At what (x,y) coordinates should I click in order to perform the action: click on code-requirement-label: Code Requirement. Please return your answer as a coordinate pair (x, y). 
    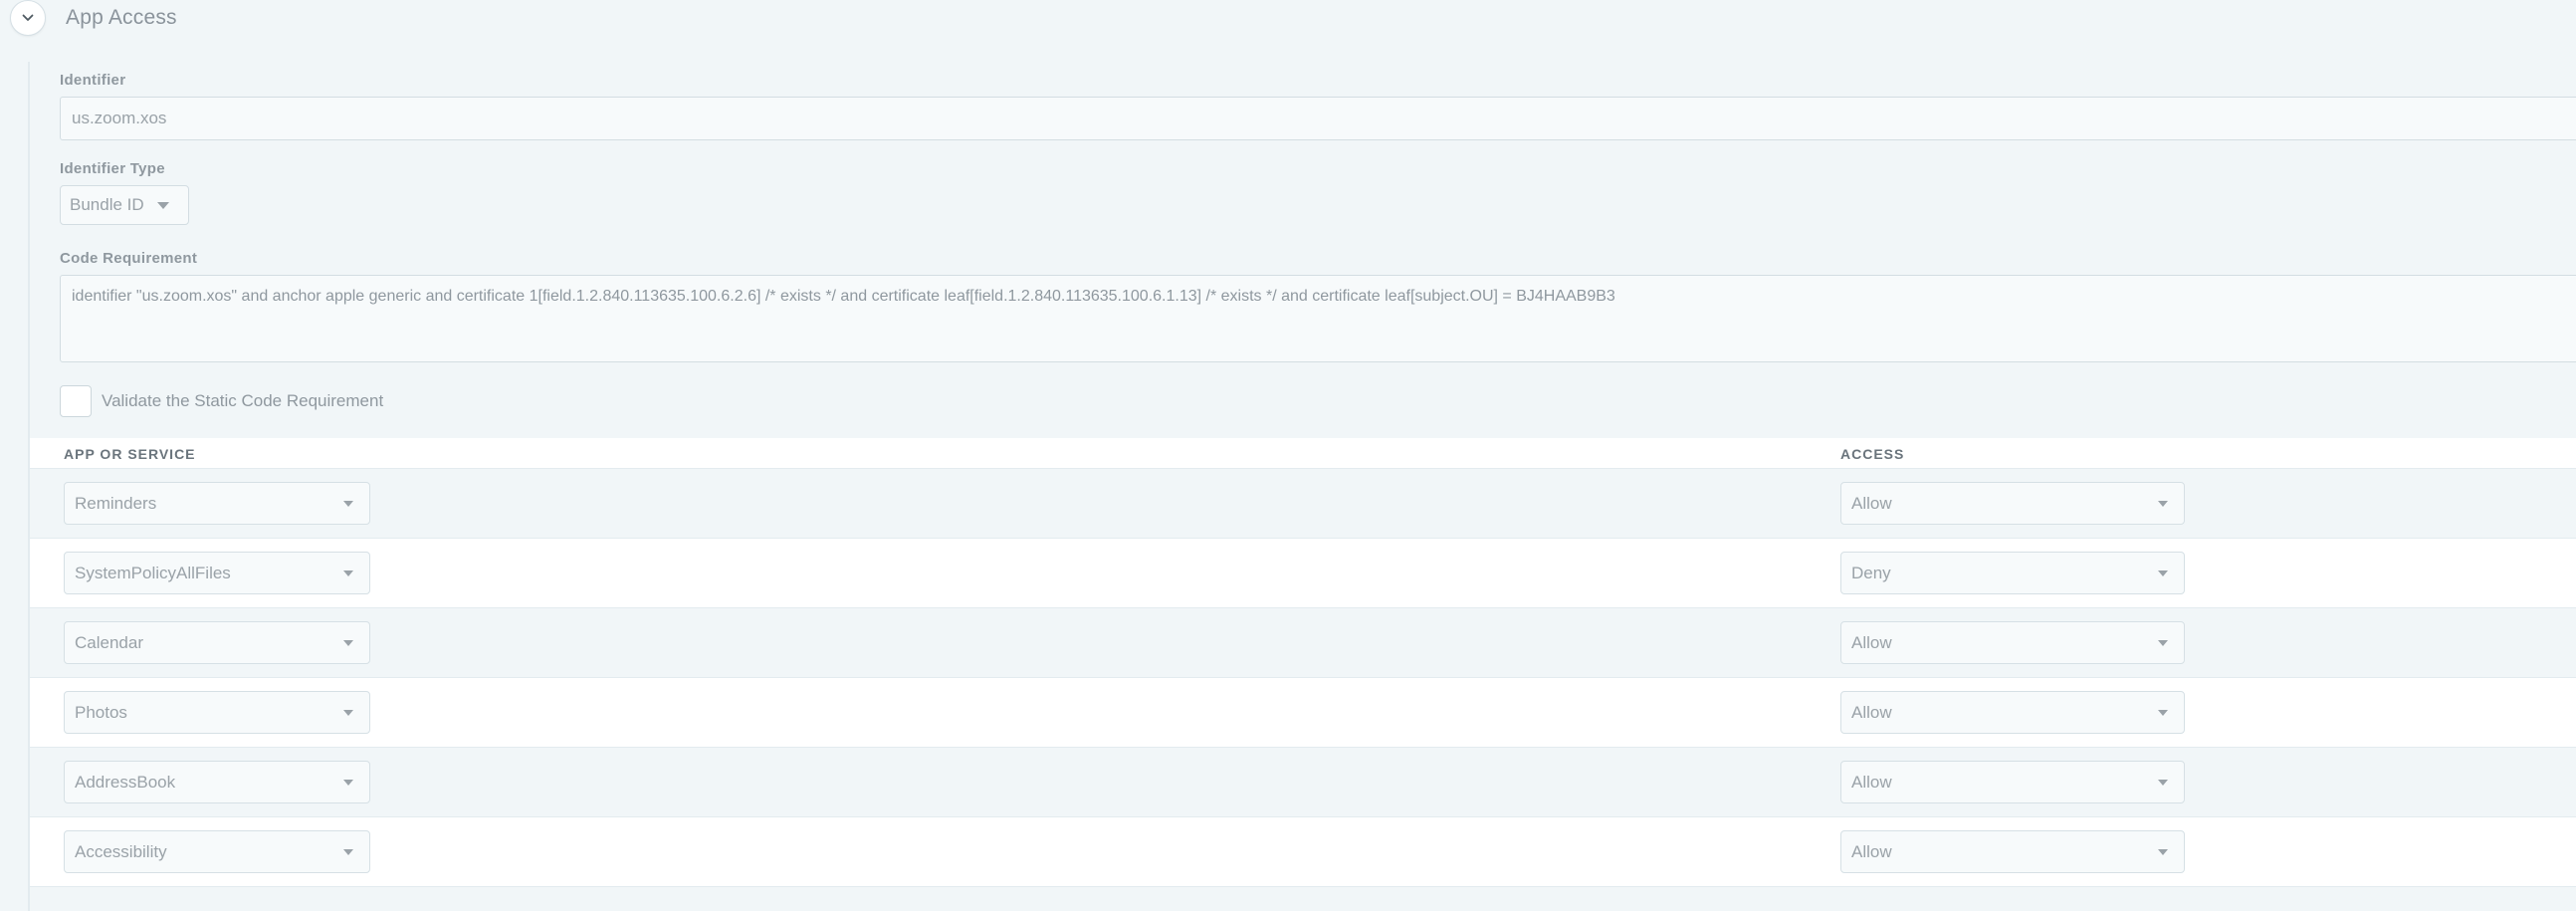
    Looking at the image, I should click on (129, 259).